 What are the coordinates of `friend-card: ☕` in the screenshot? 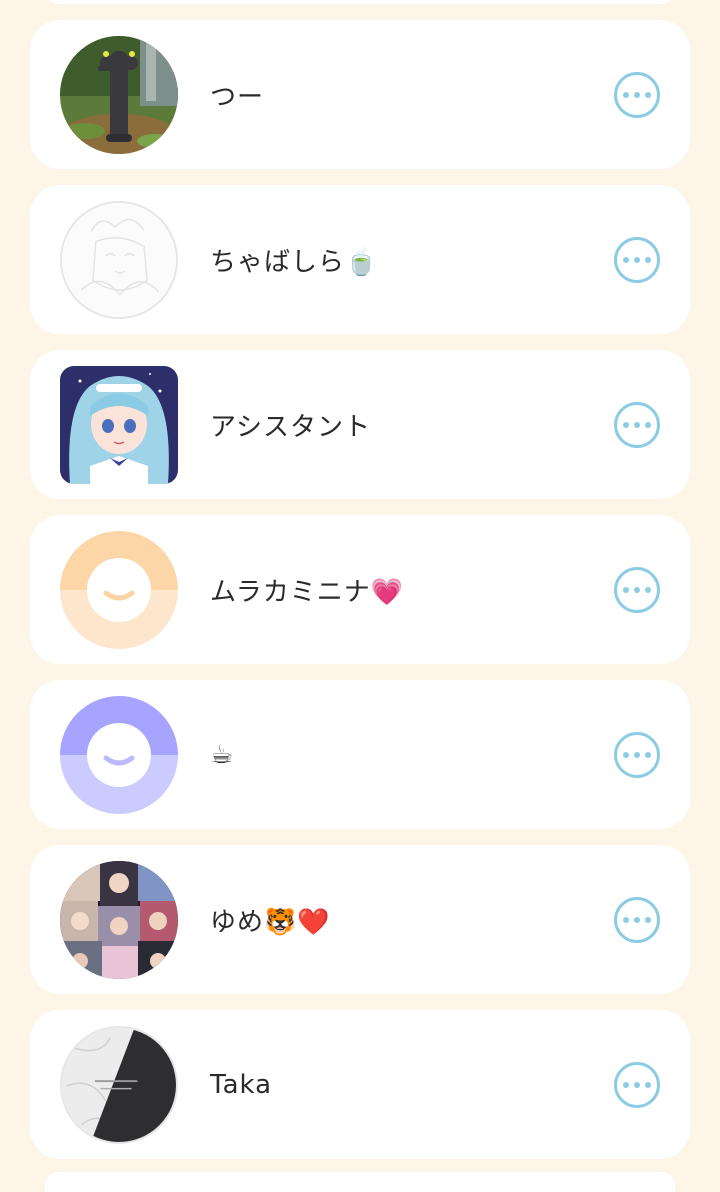 It's located at (360, 754).